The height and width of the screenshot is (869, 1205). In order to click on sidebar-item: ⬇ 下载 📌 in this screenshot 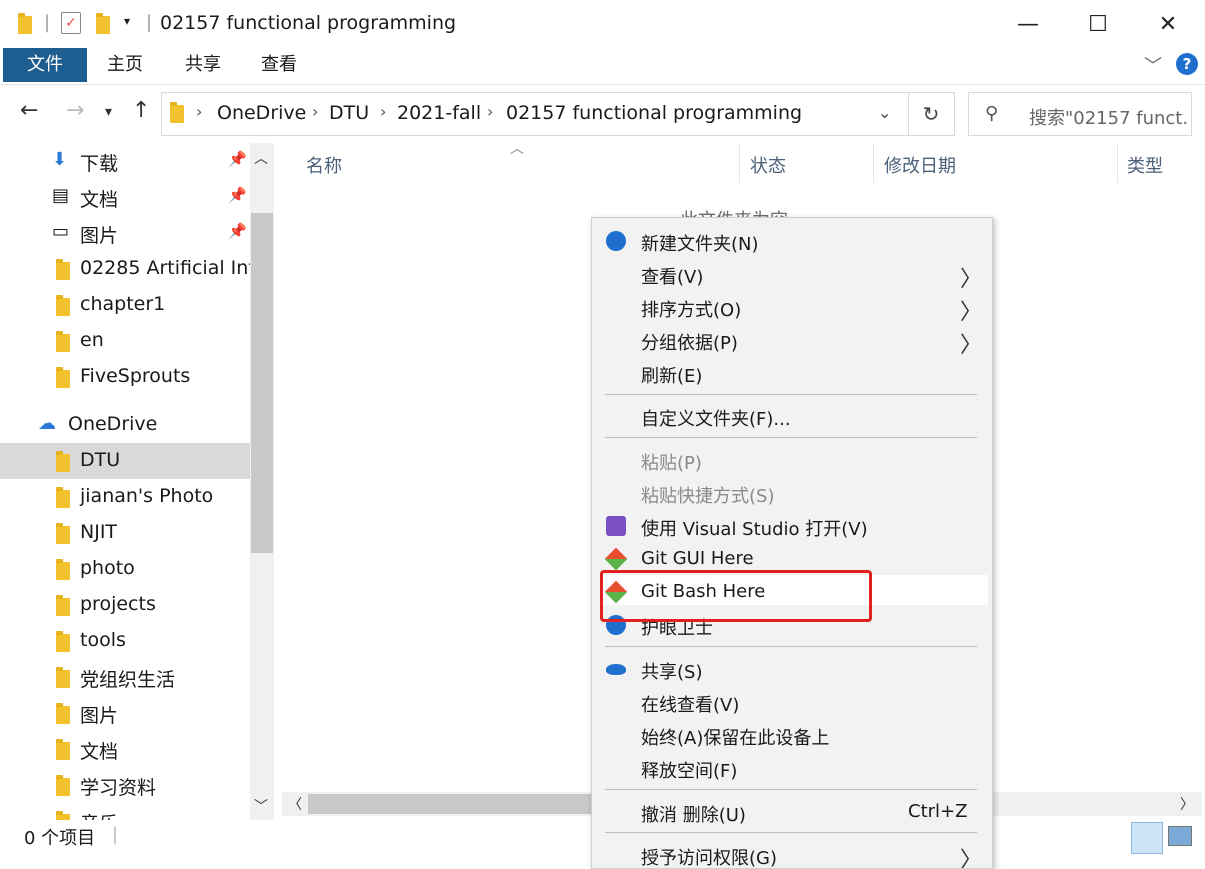, I will do `click(125, 161)`.